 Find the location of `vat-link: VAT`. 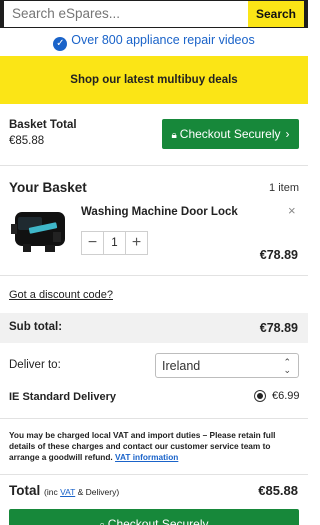

vat-link: VAT is located at coordinates (67, 492).